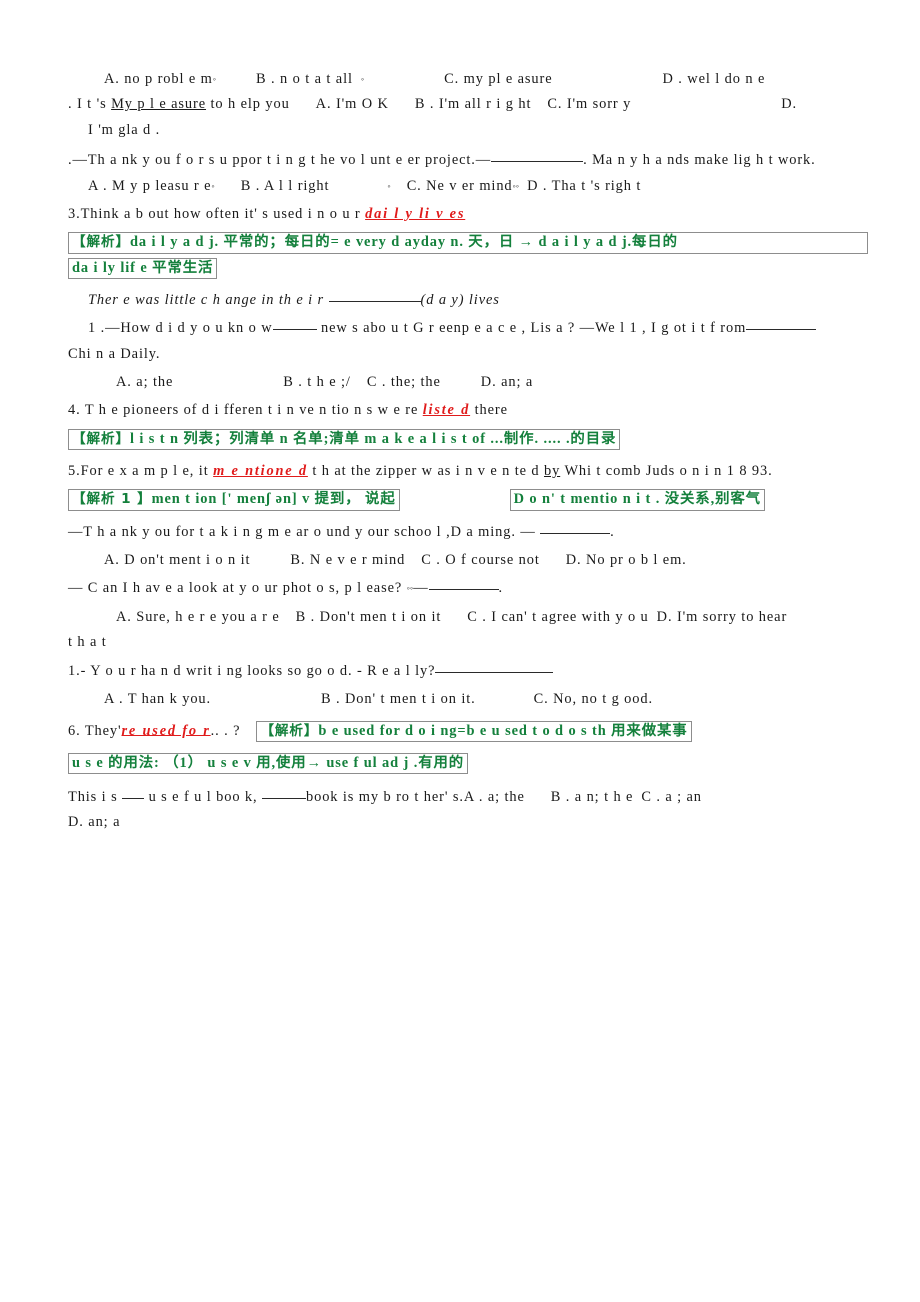  I want to click on analysis-label: 【解析 1 】, so click(112, 499).